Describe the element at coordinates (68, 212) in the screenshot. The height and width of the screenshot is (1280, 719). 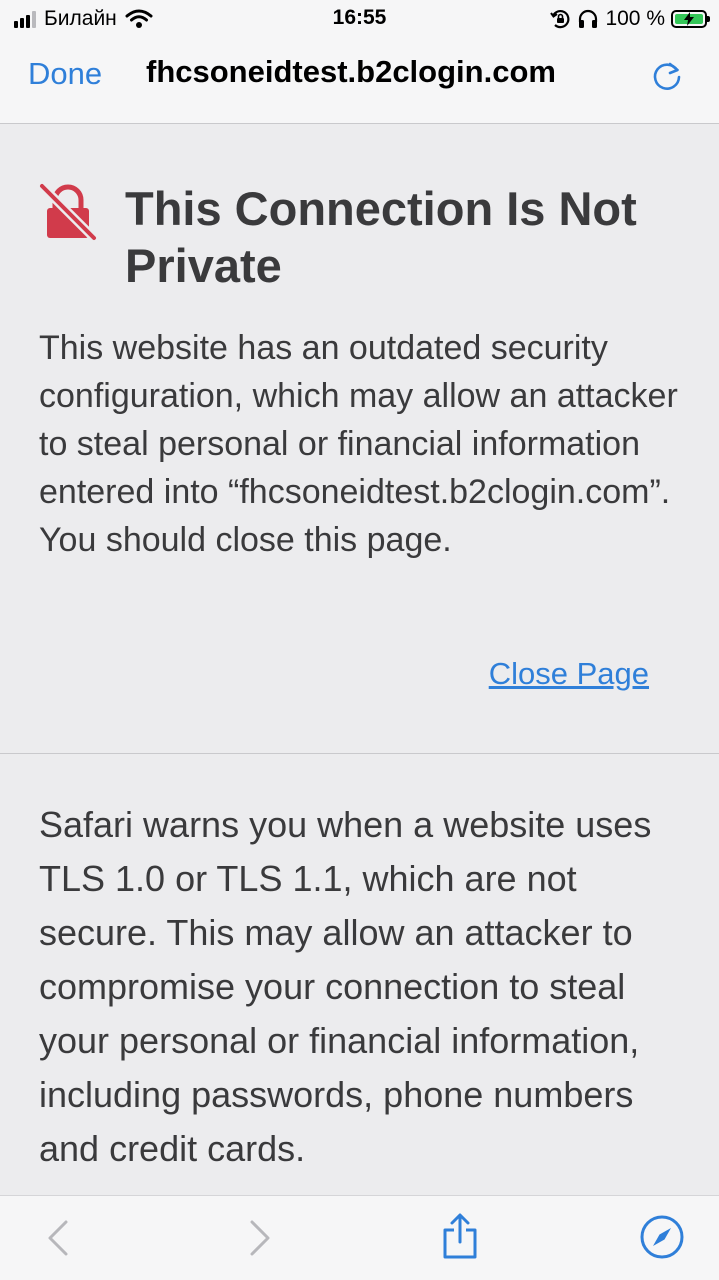
I see `insecure-lock-icon` at that location.